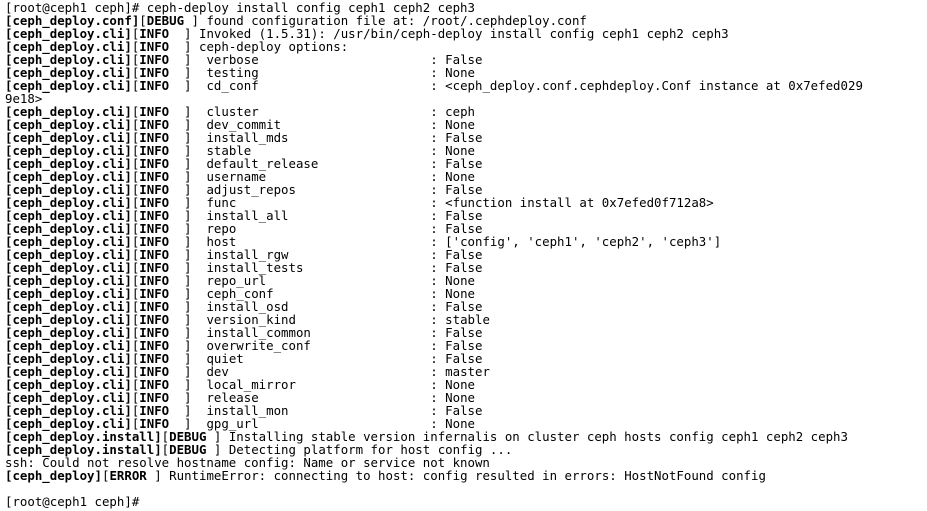 The image size is (927, 511). What do you see at coordinates (154, 85) in the screenshot?
I see `log-tag: INFO` at bounding box center [154, 85].